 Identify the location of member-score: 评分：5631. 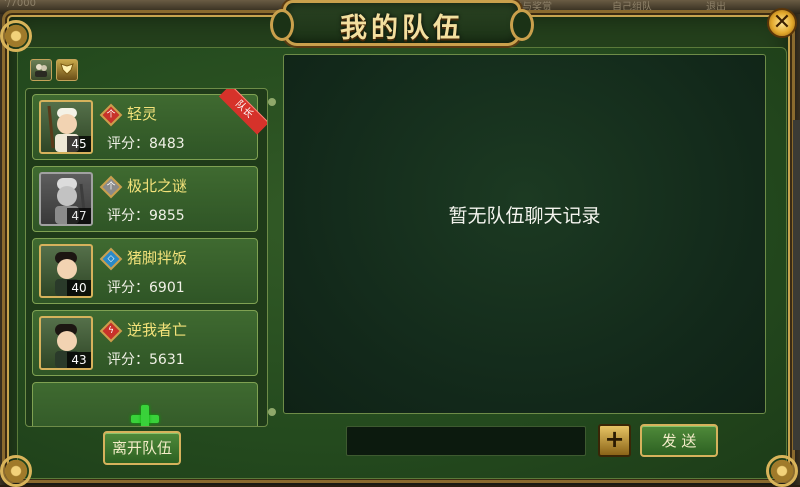
(146, 360).